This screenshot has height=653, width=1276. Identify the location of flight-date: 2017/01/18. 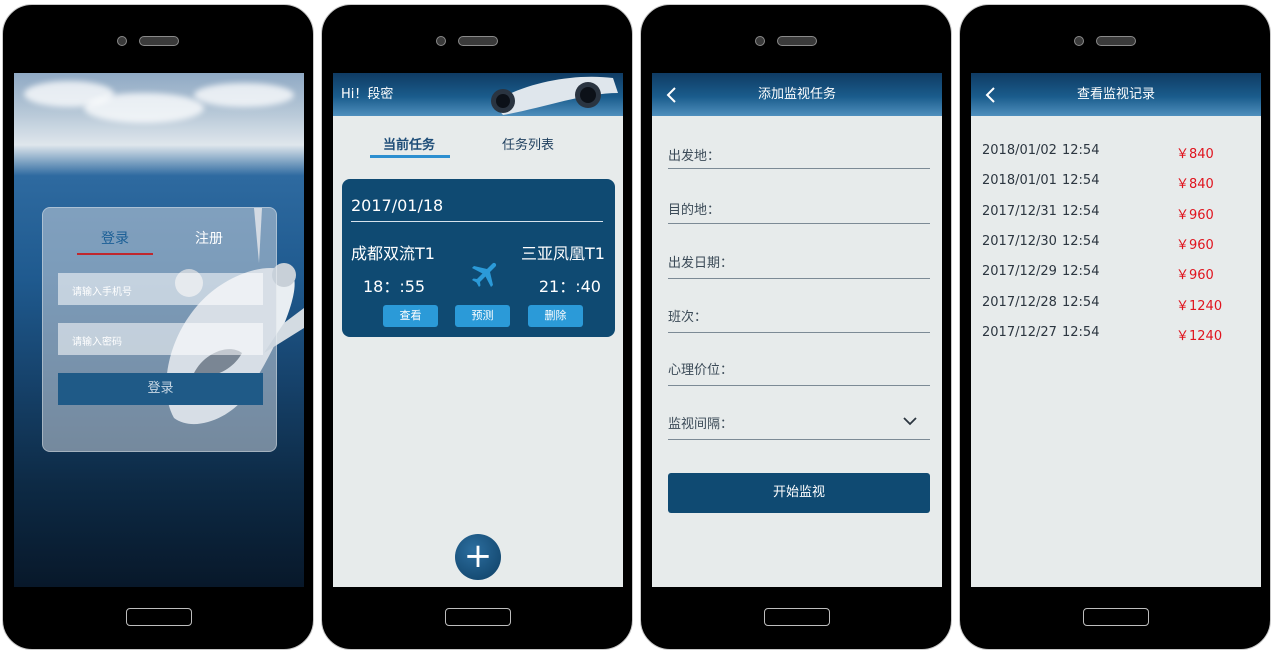
(397, 205).